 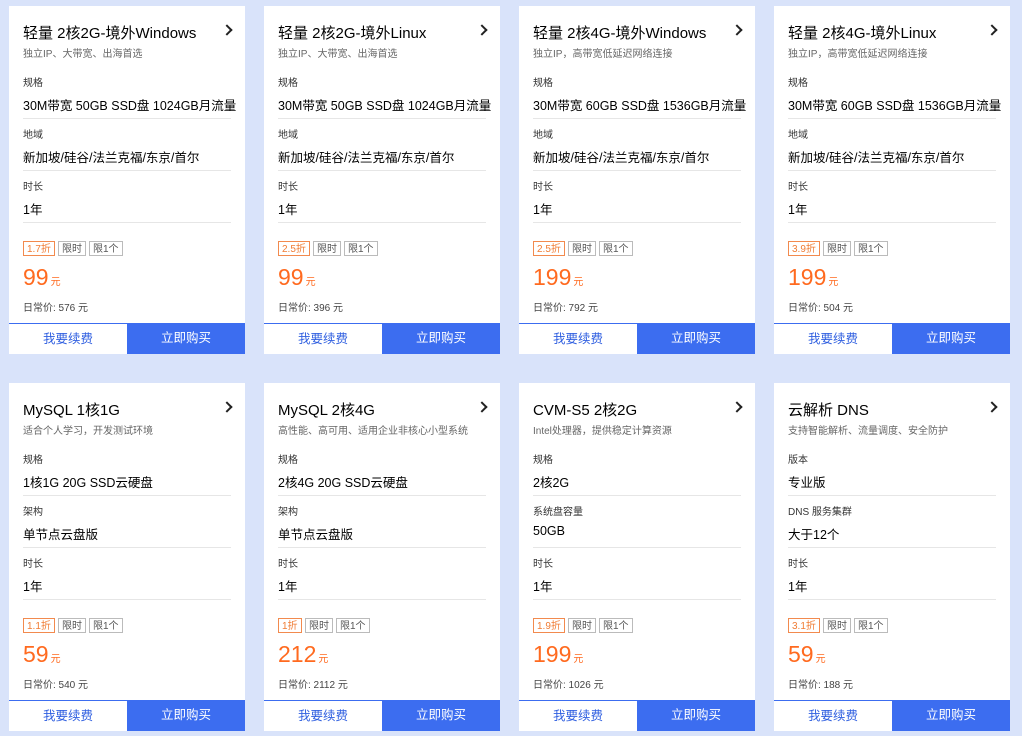 What do you see at coordinates (566, 308) in the screenshot?
I see `original-price: 日常价: 792 元` at bounding box center [566, 308].